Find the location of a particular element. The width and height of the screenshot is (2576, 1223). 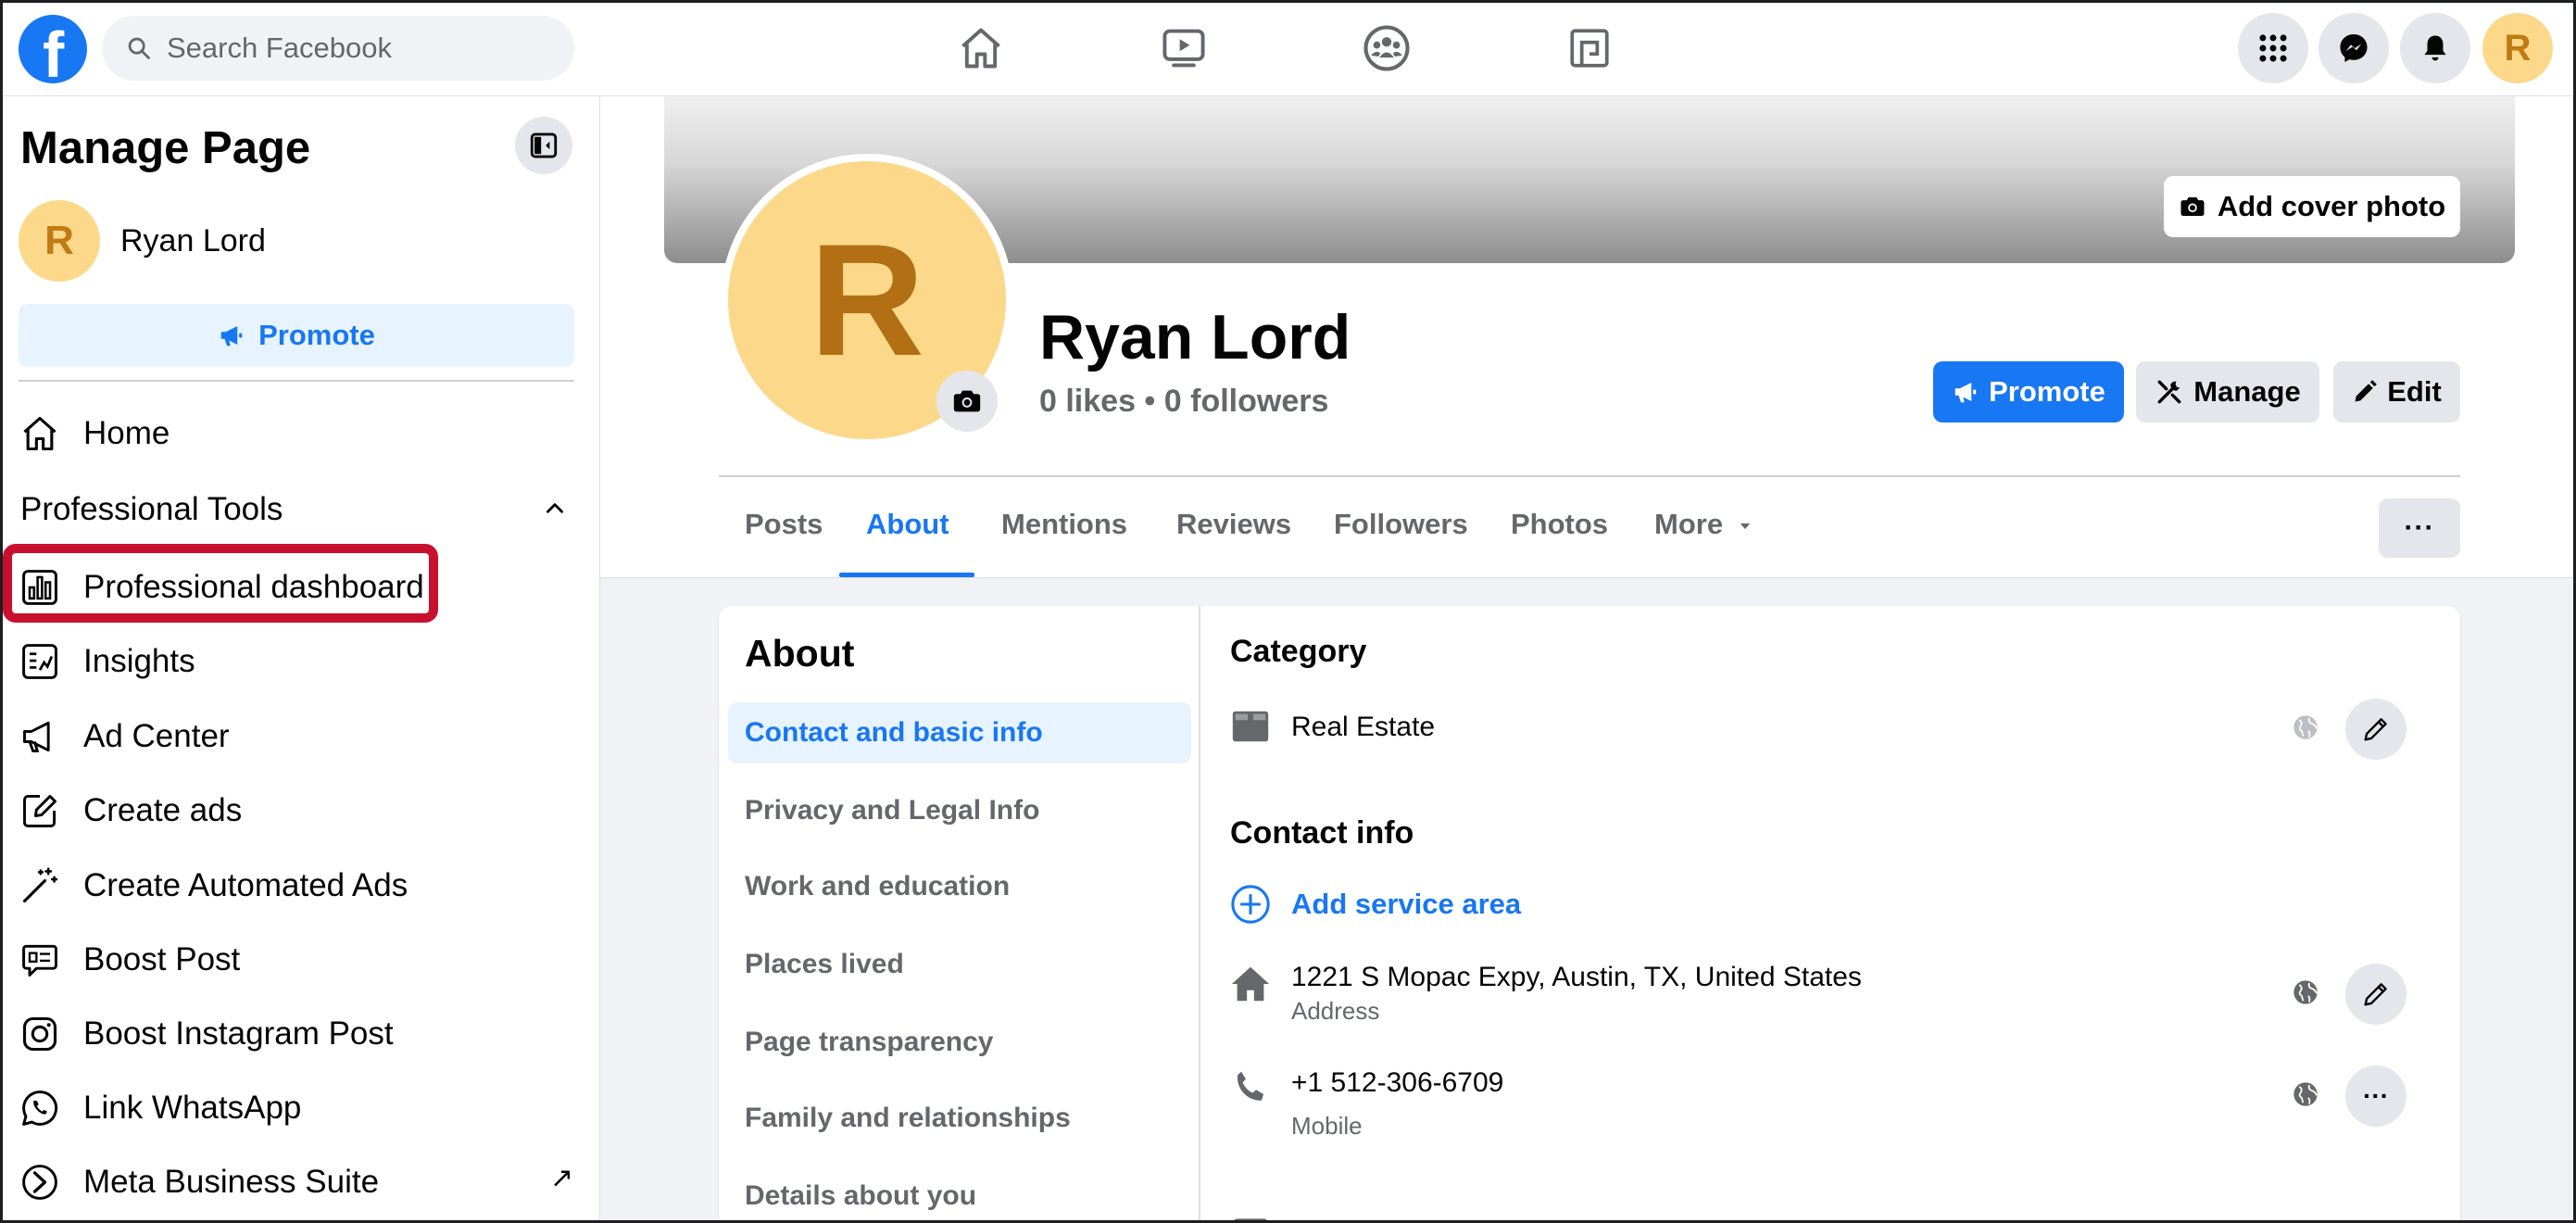

tabs-divider is located at coordinates (1589, 476).